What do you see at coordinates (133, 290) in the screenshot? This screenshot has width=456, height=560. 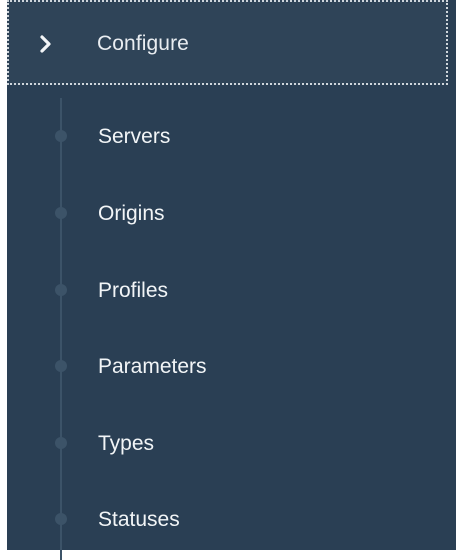 I see `submenu-item-label: Profiles` at bounding box center [133, 290].